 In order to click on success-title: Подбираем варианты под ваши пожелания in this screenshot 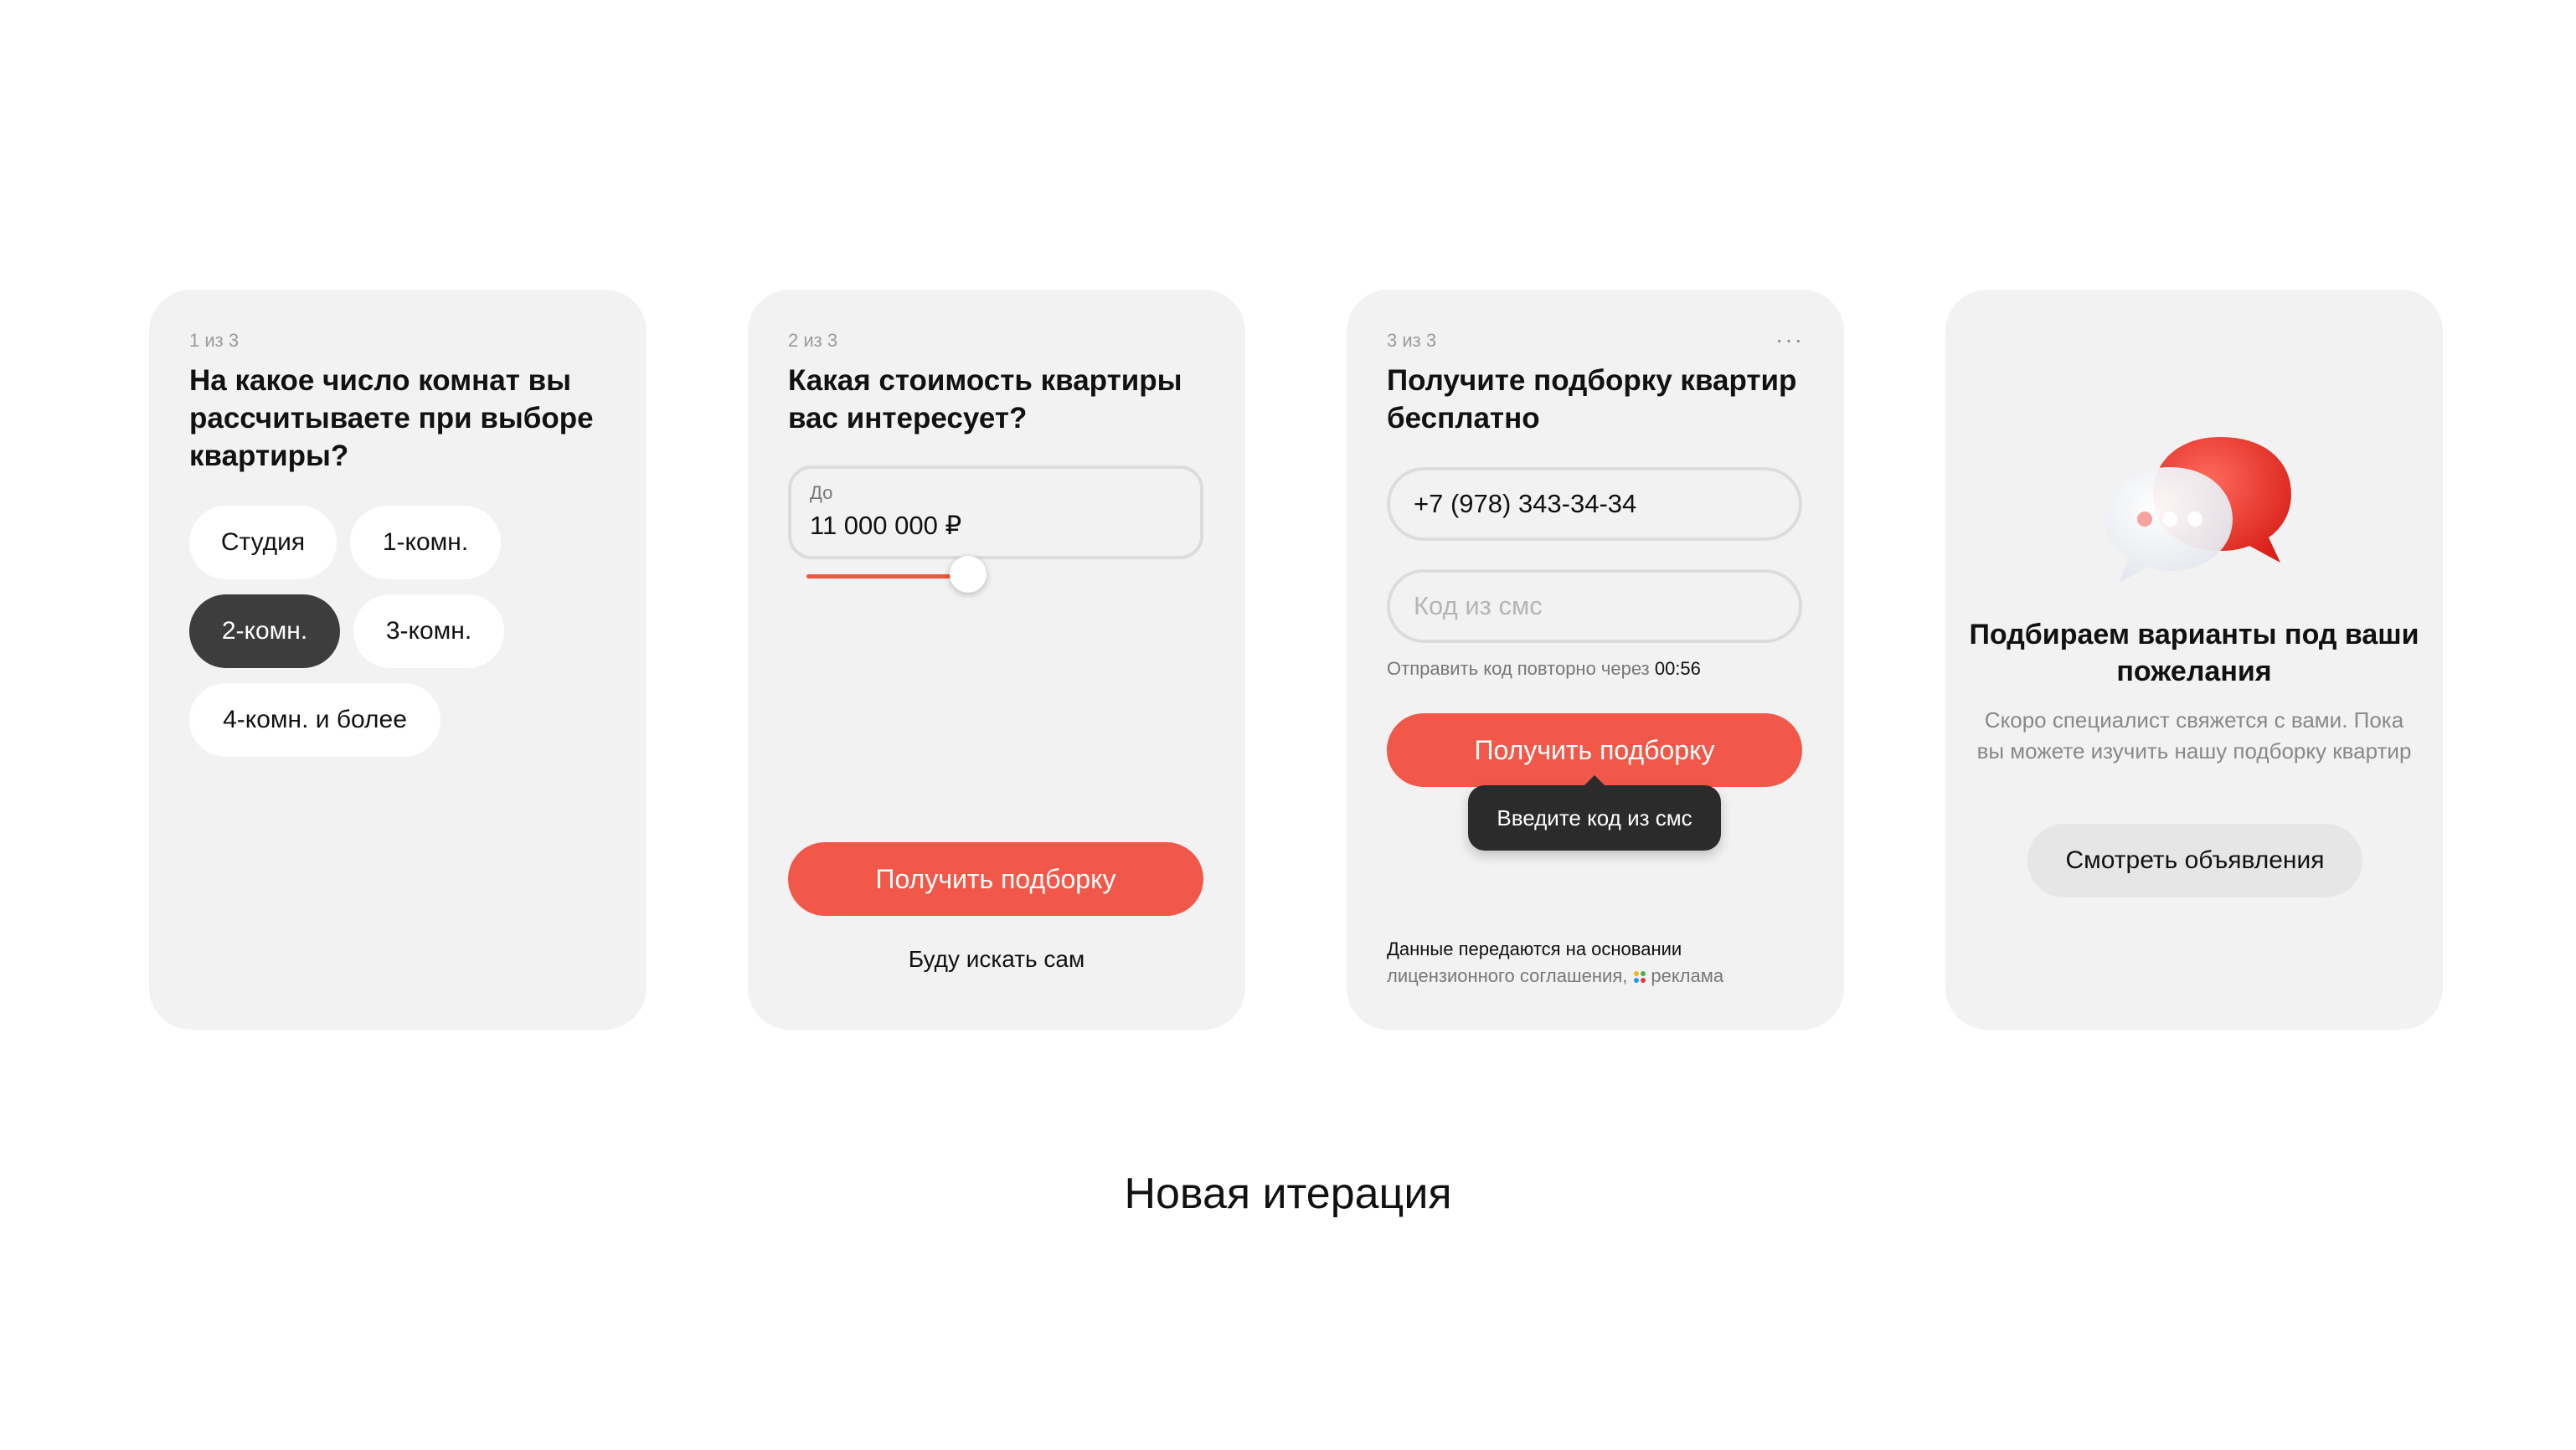, I will do `click(2194, 653)`.